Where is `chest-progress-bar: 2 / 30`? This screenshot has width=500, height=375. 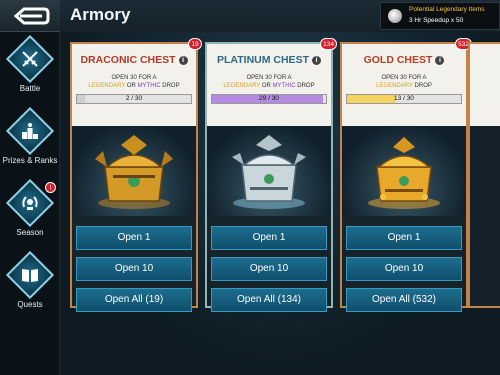 chest-progress-bar: 2 / 30 is located at coordinates (134, 99).